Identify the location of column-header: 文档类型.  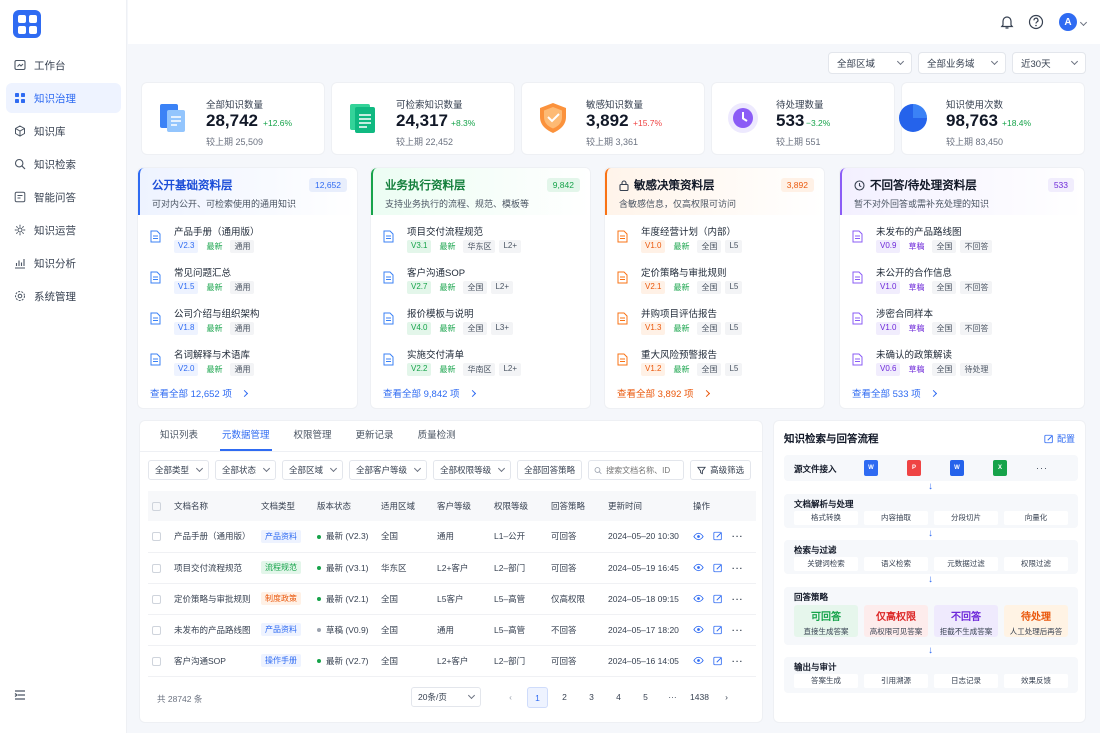
(285, 506).